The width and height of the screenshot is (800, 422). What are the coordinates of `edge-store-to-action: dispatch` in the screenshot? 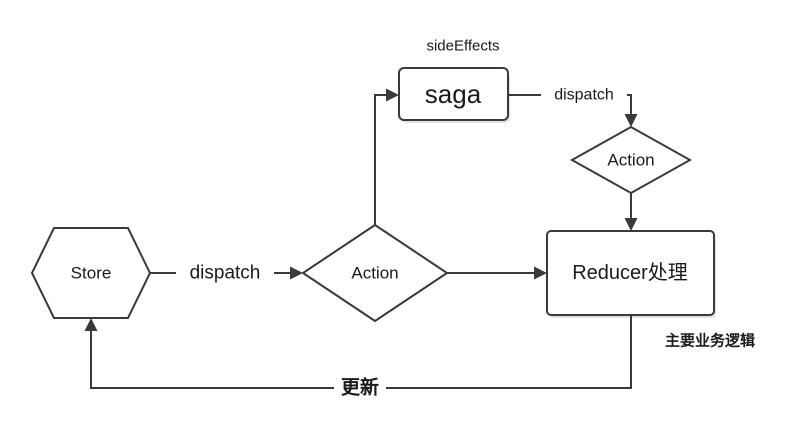 It's located at (226, 273).